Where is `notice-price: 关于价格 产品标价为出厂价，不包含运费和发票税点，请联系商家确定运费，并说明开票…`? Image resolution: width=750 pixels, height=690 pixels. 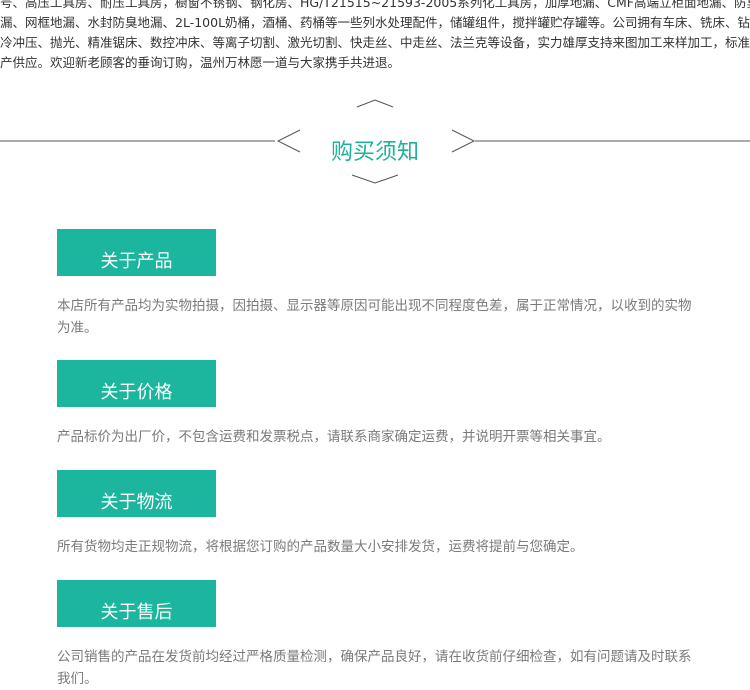 notice-price: 关于价格 产品标价为出厂价，不包含运费和发票税点，请联系商家确定运费，并说明开票… is located at coordinates (377, 404).